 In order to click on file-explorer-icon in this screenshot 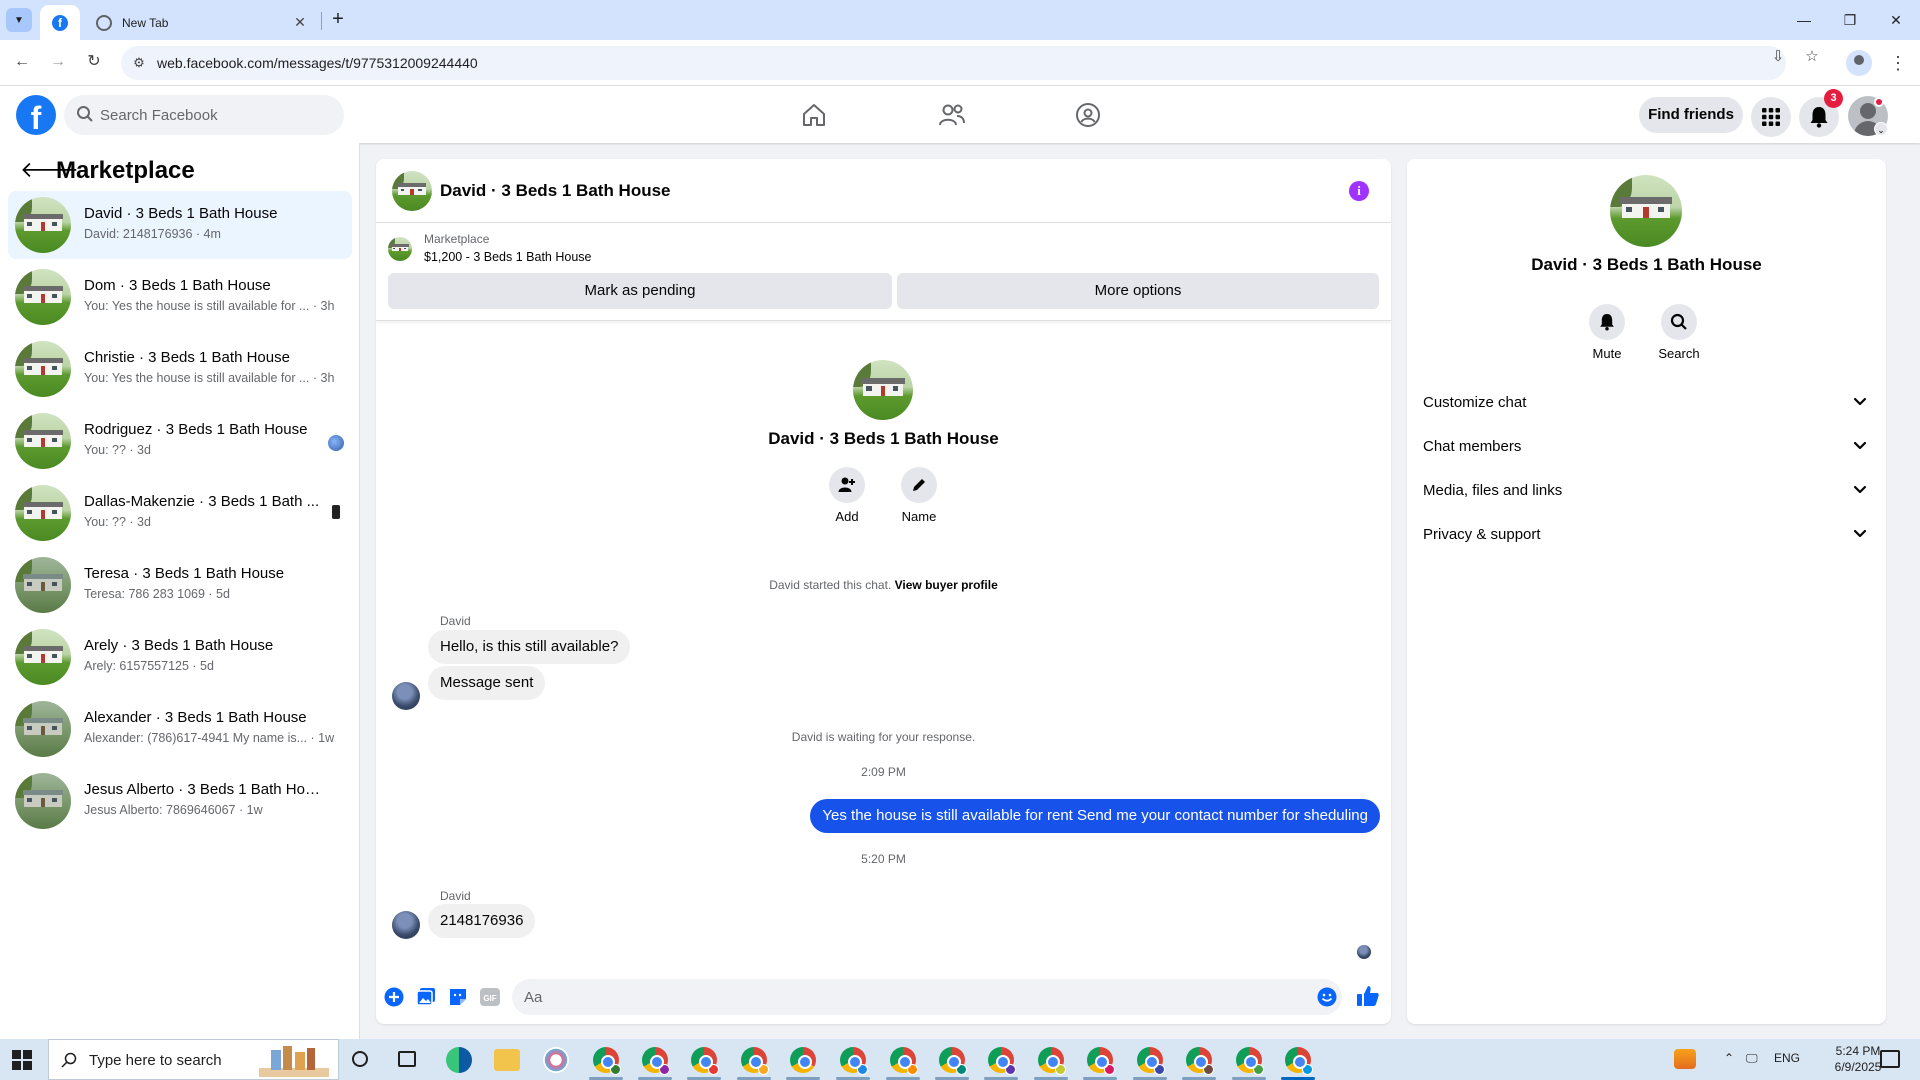, I will do `click(507, 1060)`.